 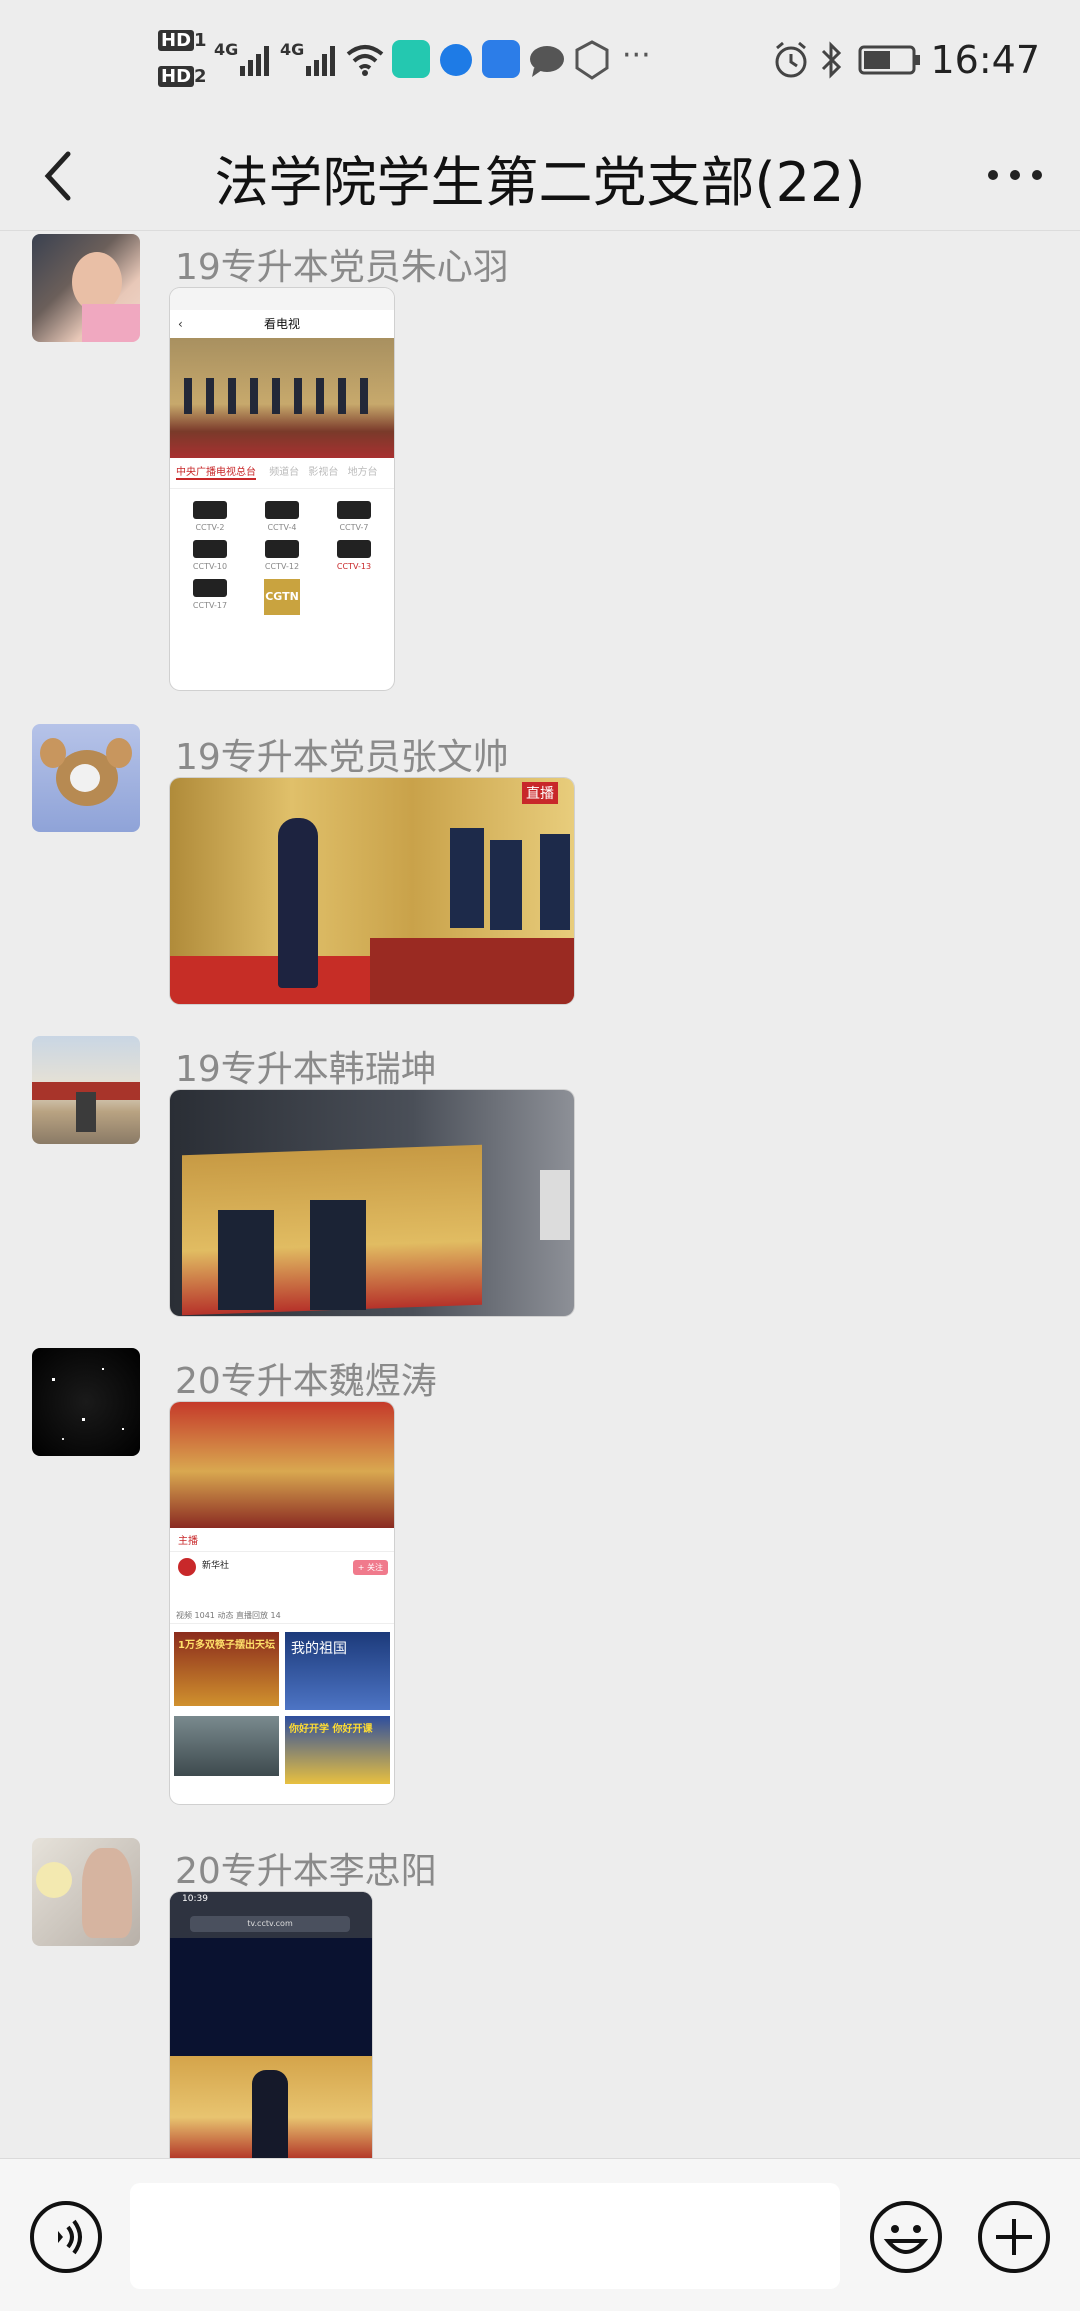 I want to click on chat-bubble-icon, so click(x=547, y=61).